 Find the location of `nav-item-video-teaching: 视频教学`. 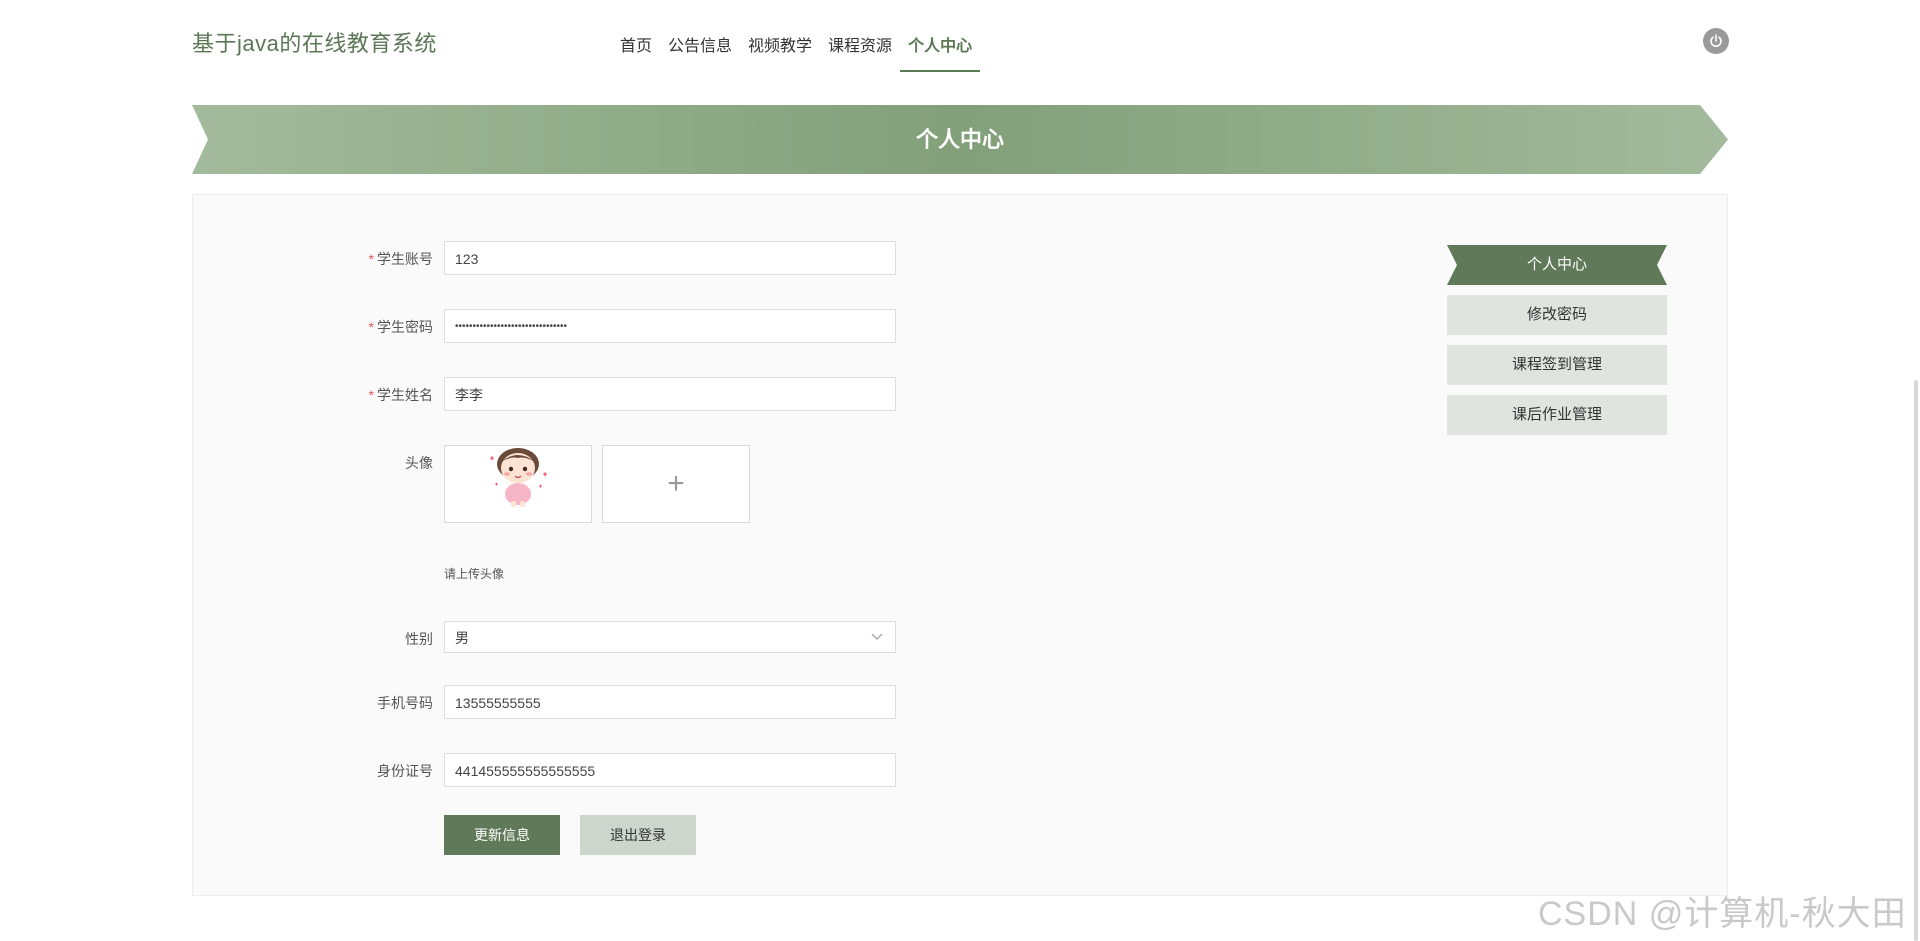

nav-item-video-teaching: 视频教学 is located at coordinates (780, 44).